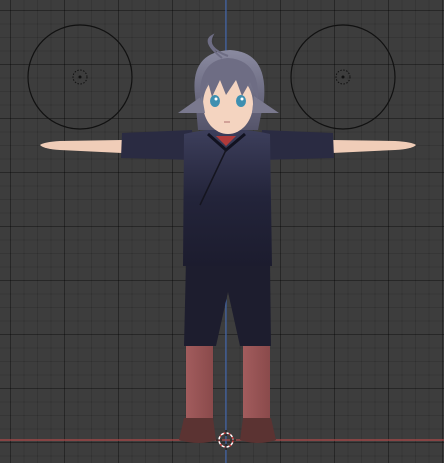 The image size is (444, 463). I want to click on right-leg, so click(256, 381).